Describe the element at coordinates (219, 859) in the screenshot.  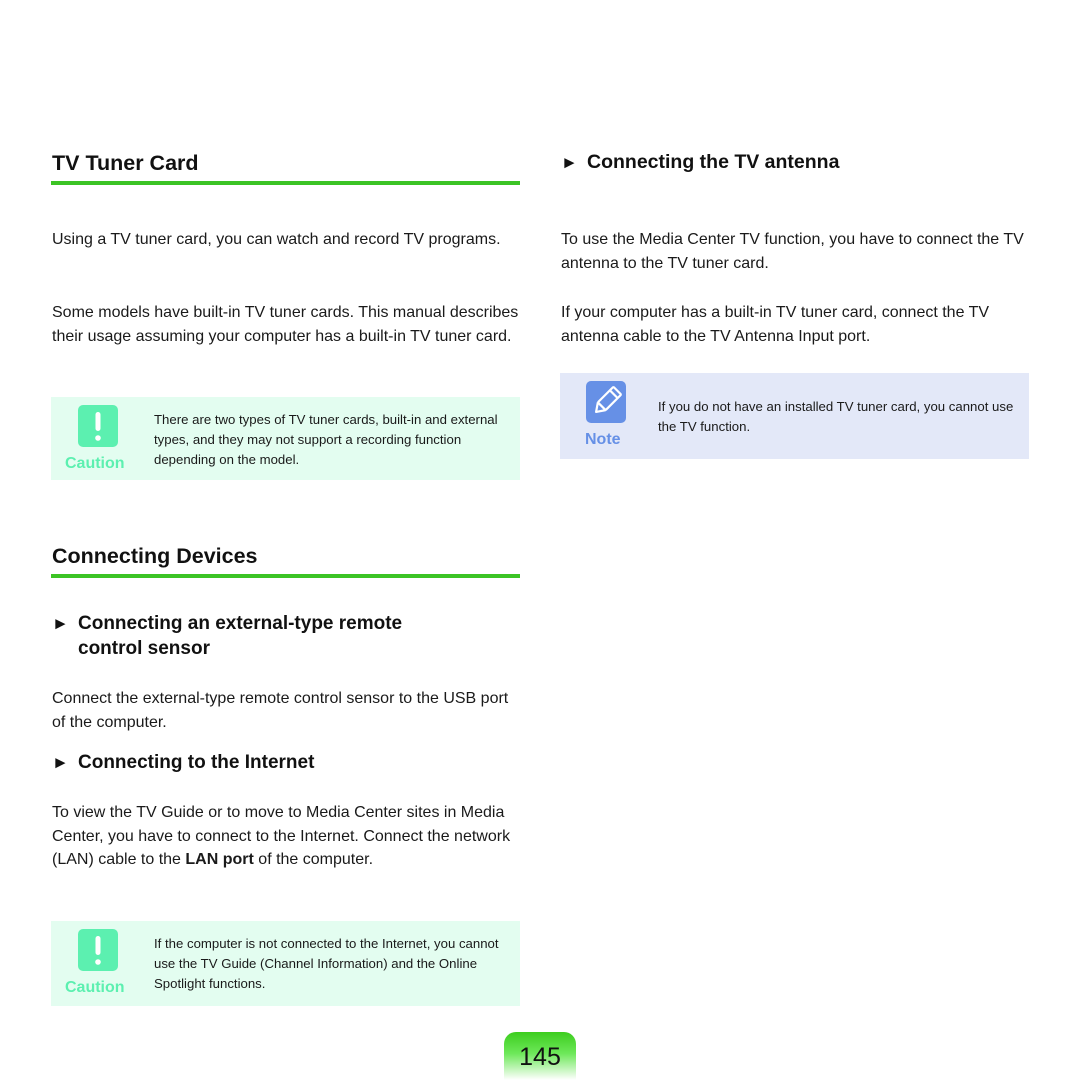
I see `paragraph-bold-text: LAN port` at that location.